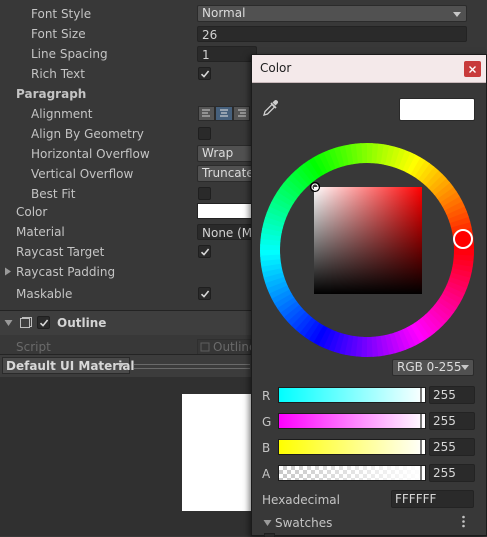  I want to click on line-spacing-label: Line Spacing, so click(69, 54).